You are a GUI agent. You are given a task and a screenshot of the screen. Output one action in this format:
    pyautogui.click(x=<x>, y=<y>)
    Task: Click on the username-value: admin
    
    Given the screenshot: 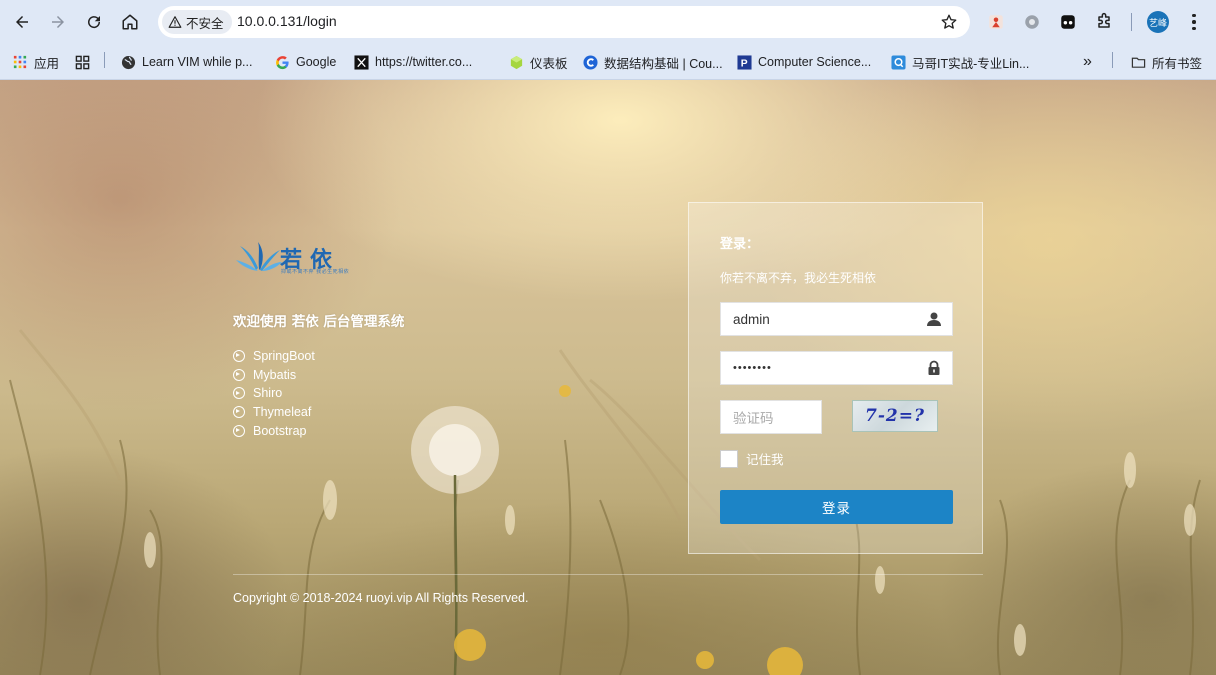 What is the action you would take?
    pyautogui.click(x=751, y=319)
    